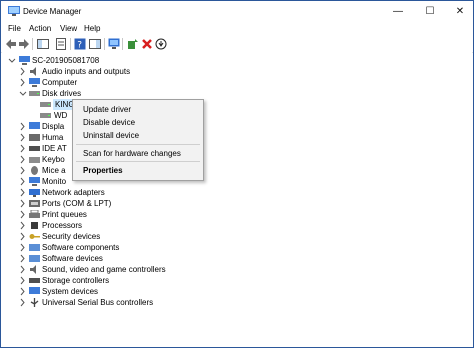 This screenshot has width=474, height=348. Describe the element at coordinates (53, 126) in the screenshot. I see `tree-item-label: Displa` at that location.